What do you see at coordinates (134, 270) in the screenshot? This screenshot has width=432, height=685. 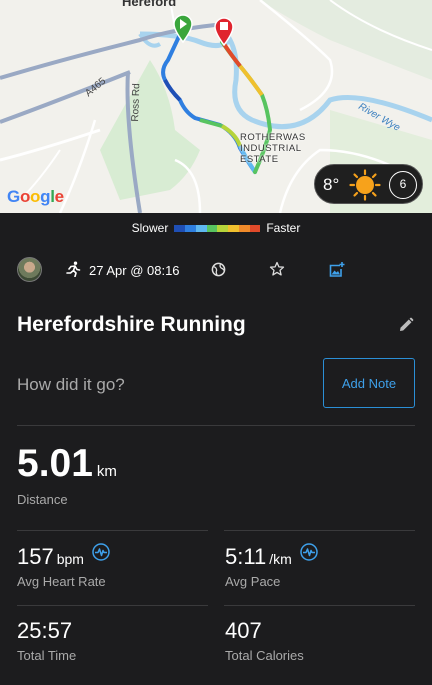 I see `activity-date: 27 Apr @ 08:16` at bounding box center [134, 270].